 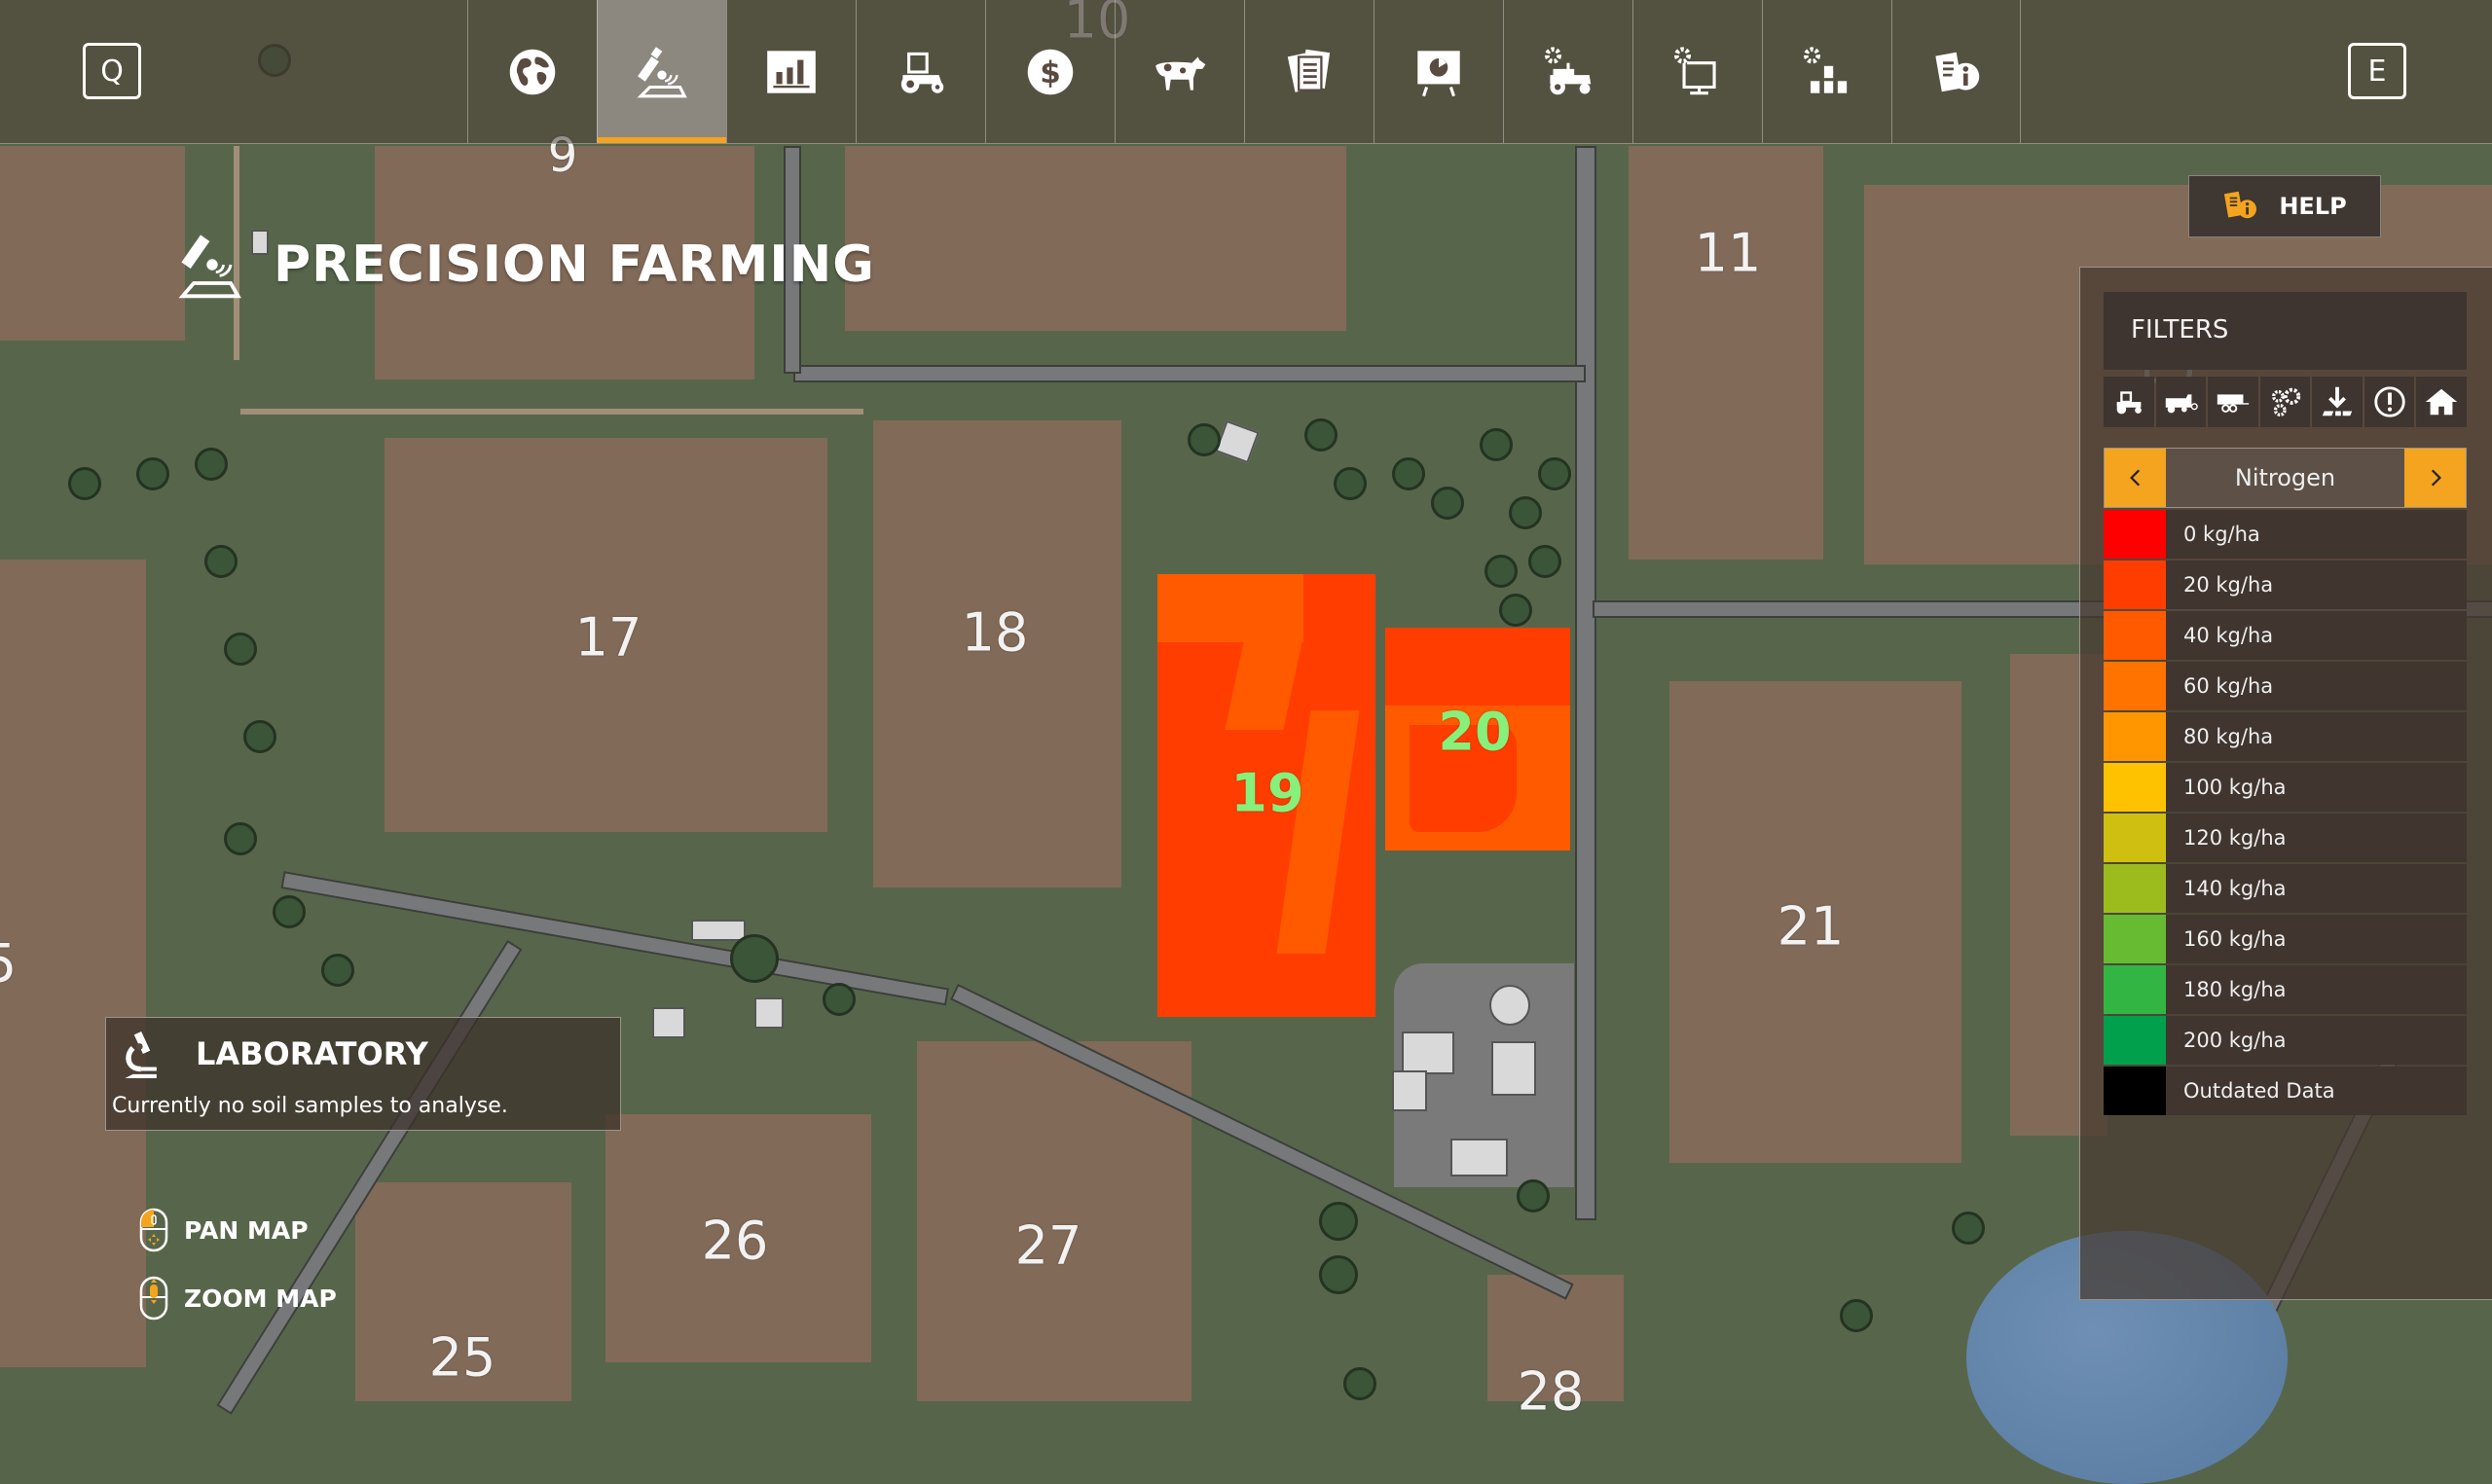 I want to click on previous-layer-button, so click(x=2135, y=478).